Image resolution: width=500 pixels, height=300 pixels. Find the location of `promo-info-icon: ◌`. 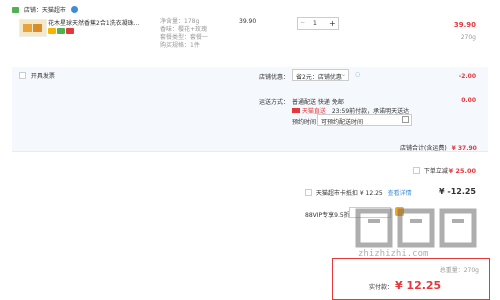

promo-info-icon: ◌ is located at coordinates (357, 74).